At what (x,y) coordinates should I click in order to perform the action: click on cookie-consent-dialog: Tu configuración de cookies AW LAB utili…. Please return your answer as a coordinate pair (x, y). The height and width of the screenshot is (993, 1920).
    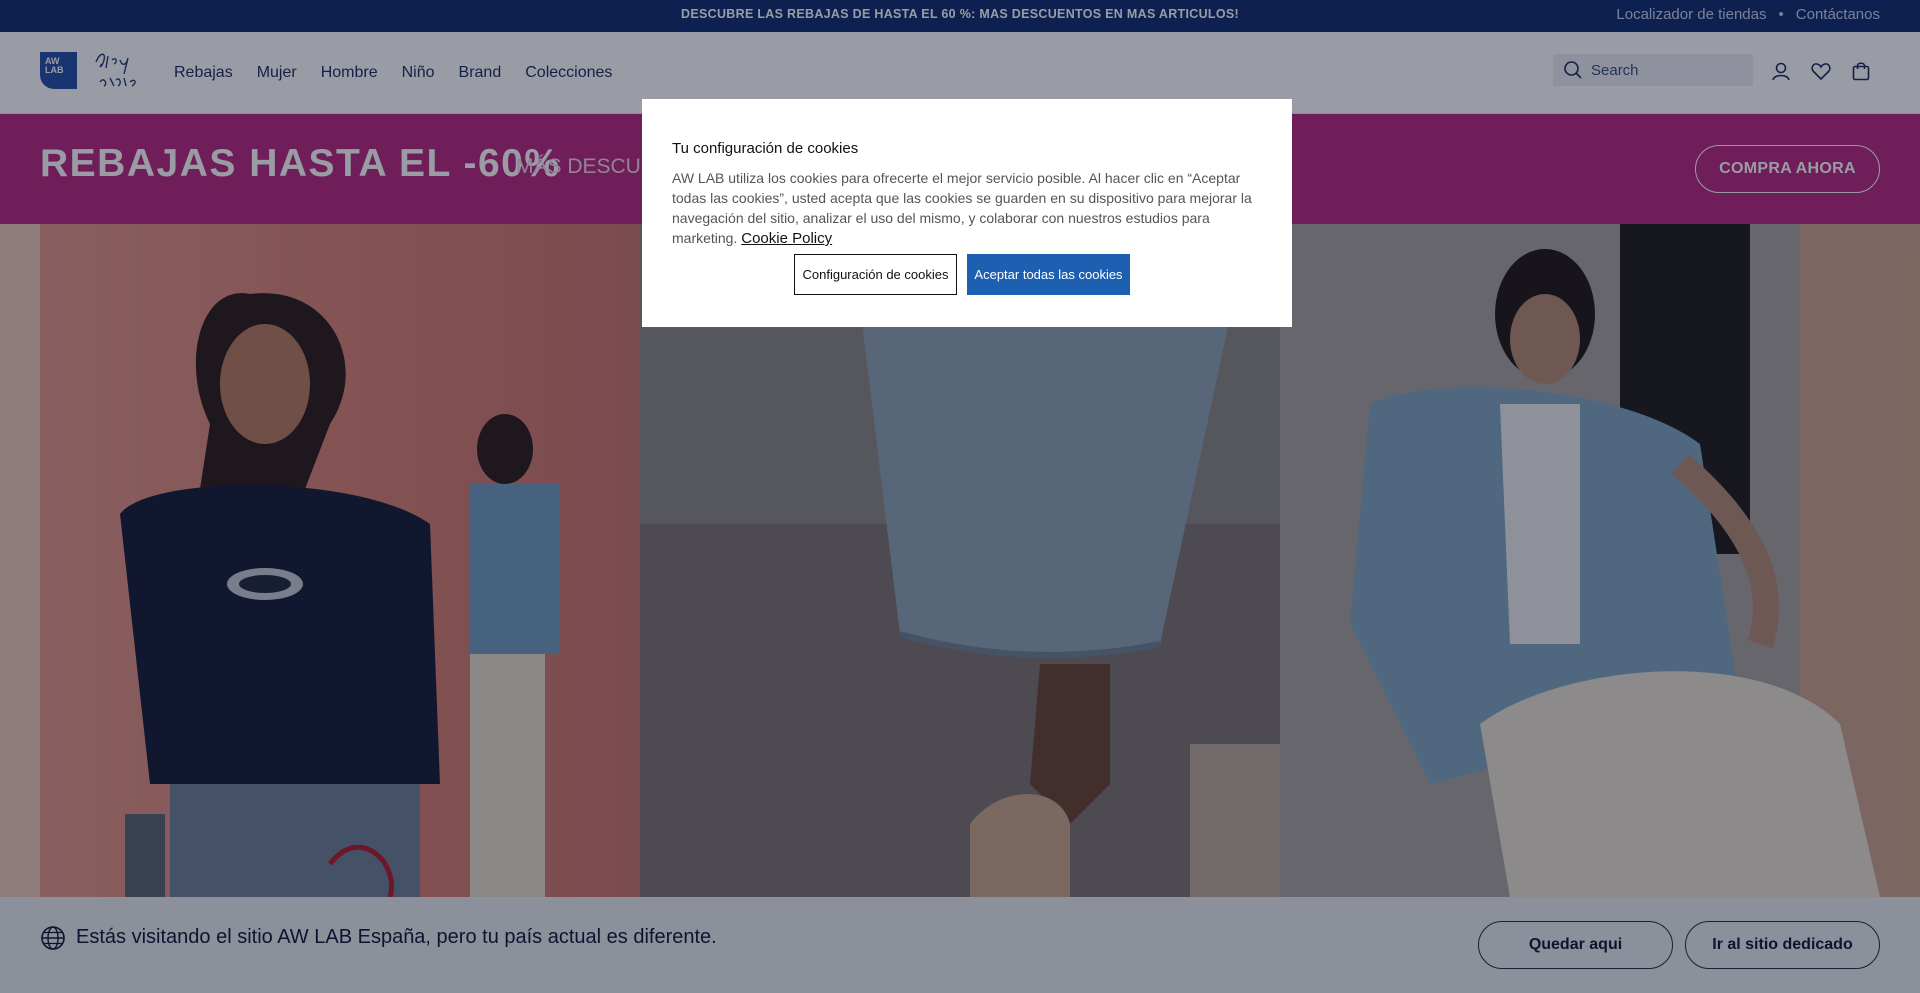
    Looking at the image, I should click on (967, 213).